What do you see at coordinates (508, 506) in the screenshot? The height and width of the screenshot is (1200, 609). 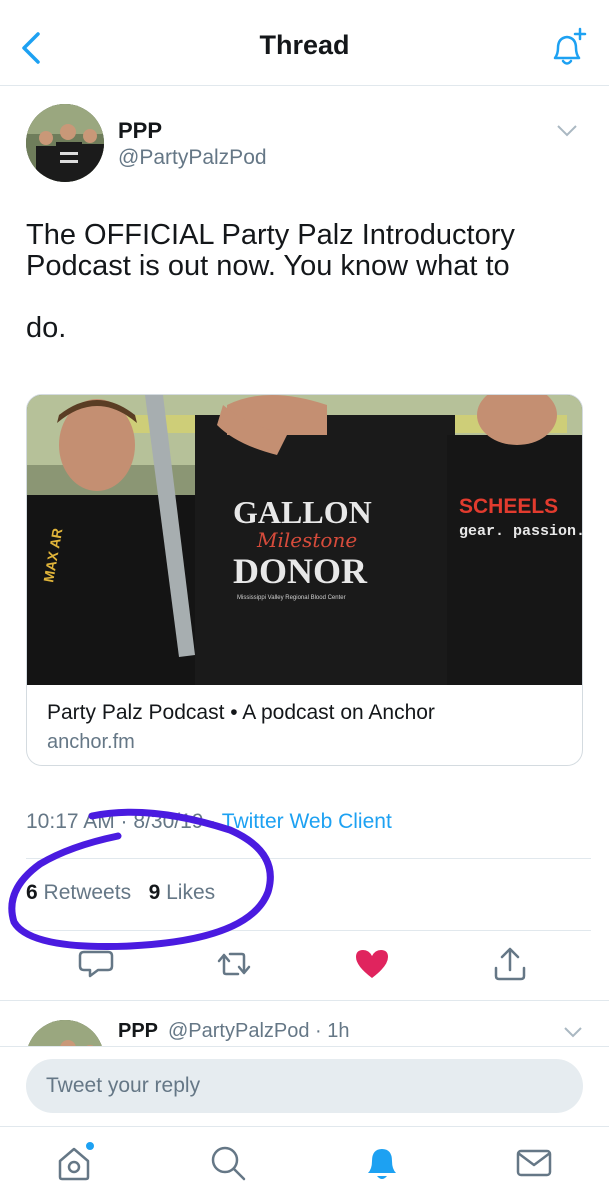 I see `card-shirt-text: SCHEELS` at bounding box center [508, 506].